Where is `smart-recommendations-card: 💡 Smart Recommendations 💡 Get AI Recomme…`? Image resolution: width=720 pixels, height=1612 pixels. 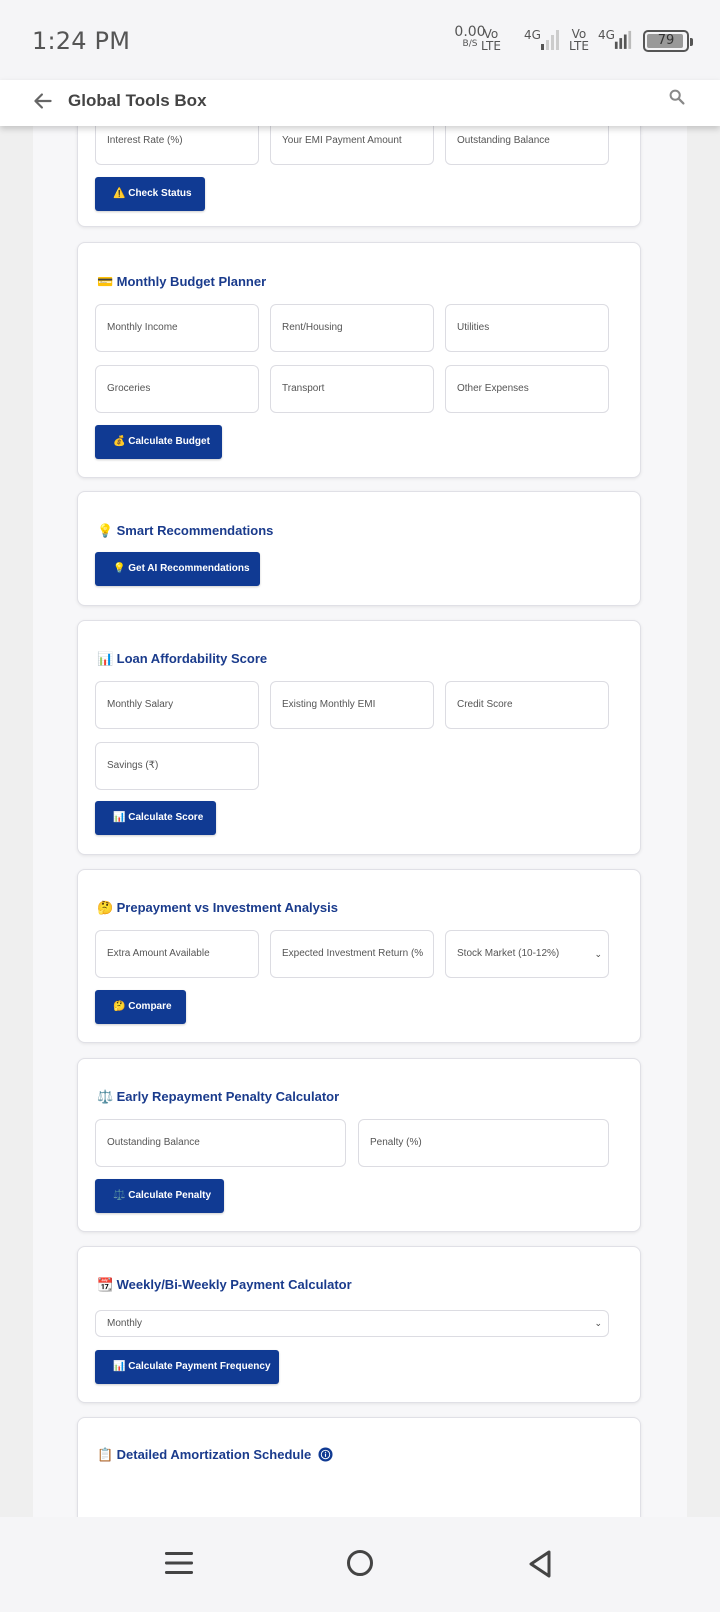 smart-recommendations-card: 💡 Smart Recommendations 💡 Get AI Recomme… is located at coordinates (359, 548).